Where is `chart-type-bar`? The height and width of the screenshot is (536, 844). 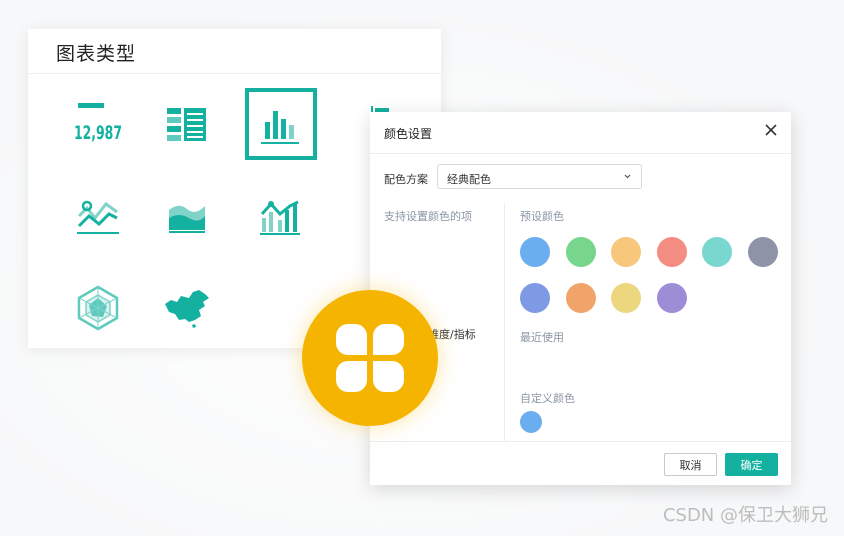 chart-type-bar is located at coordinates (281, 124).